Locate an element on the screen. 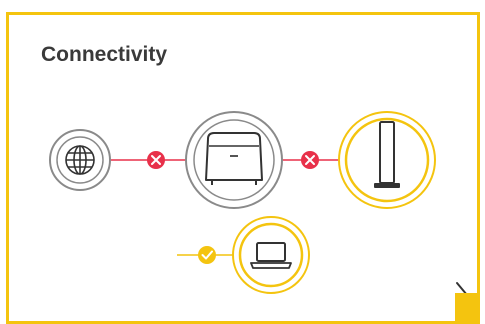 This screenshot has width=485, height=324. top-strip is located at coordinates (242, 6).